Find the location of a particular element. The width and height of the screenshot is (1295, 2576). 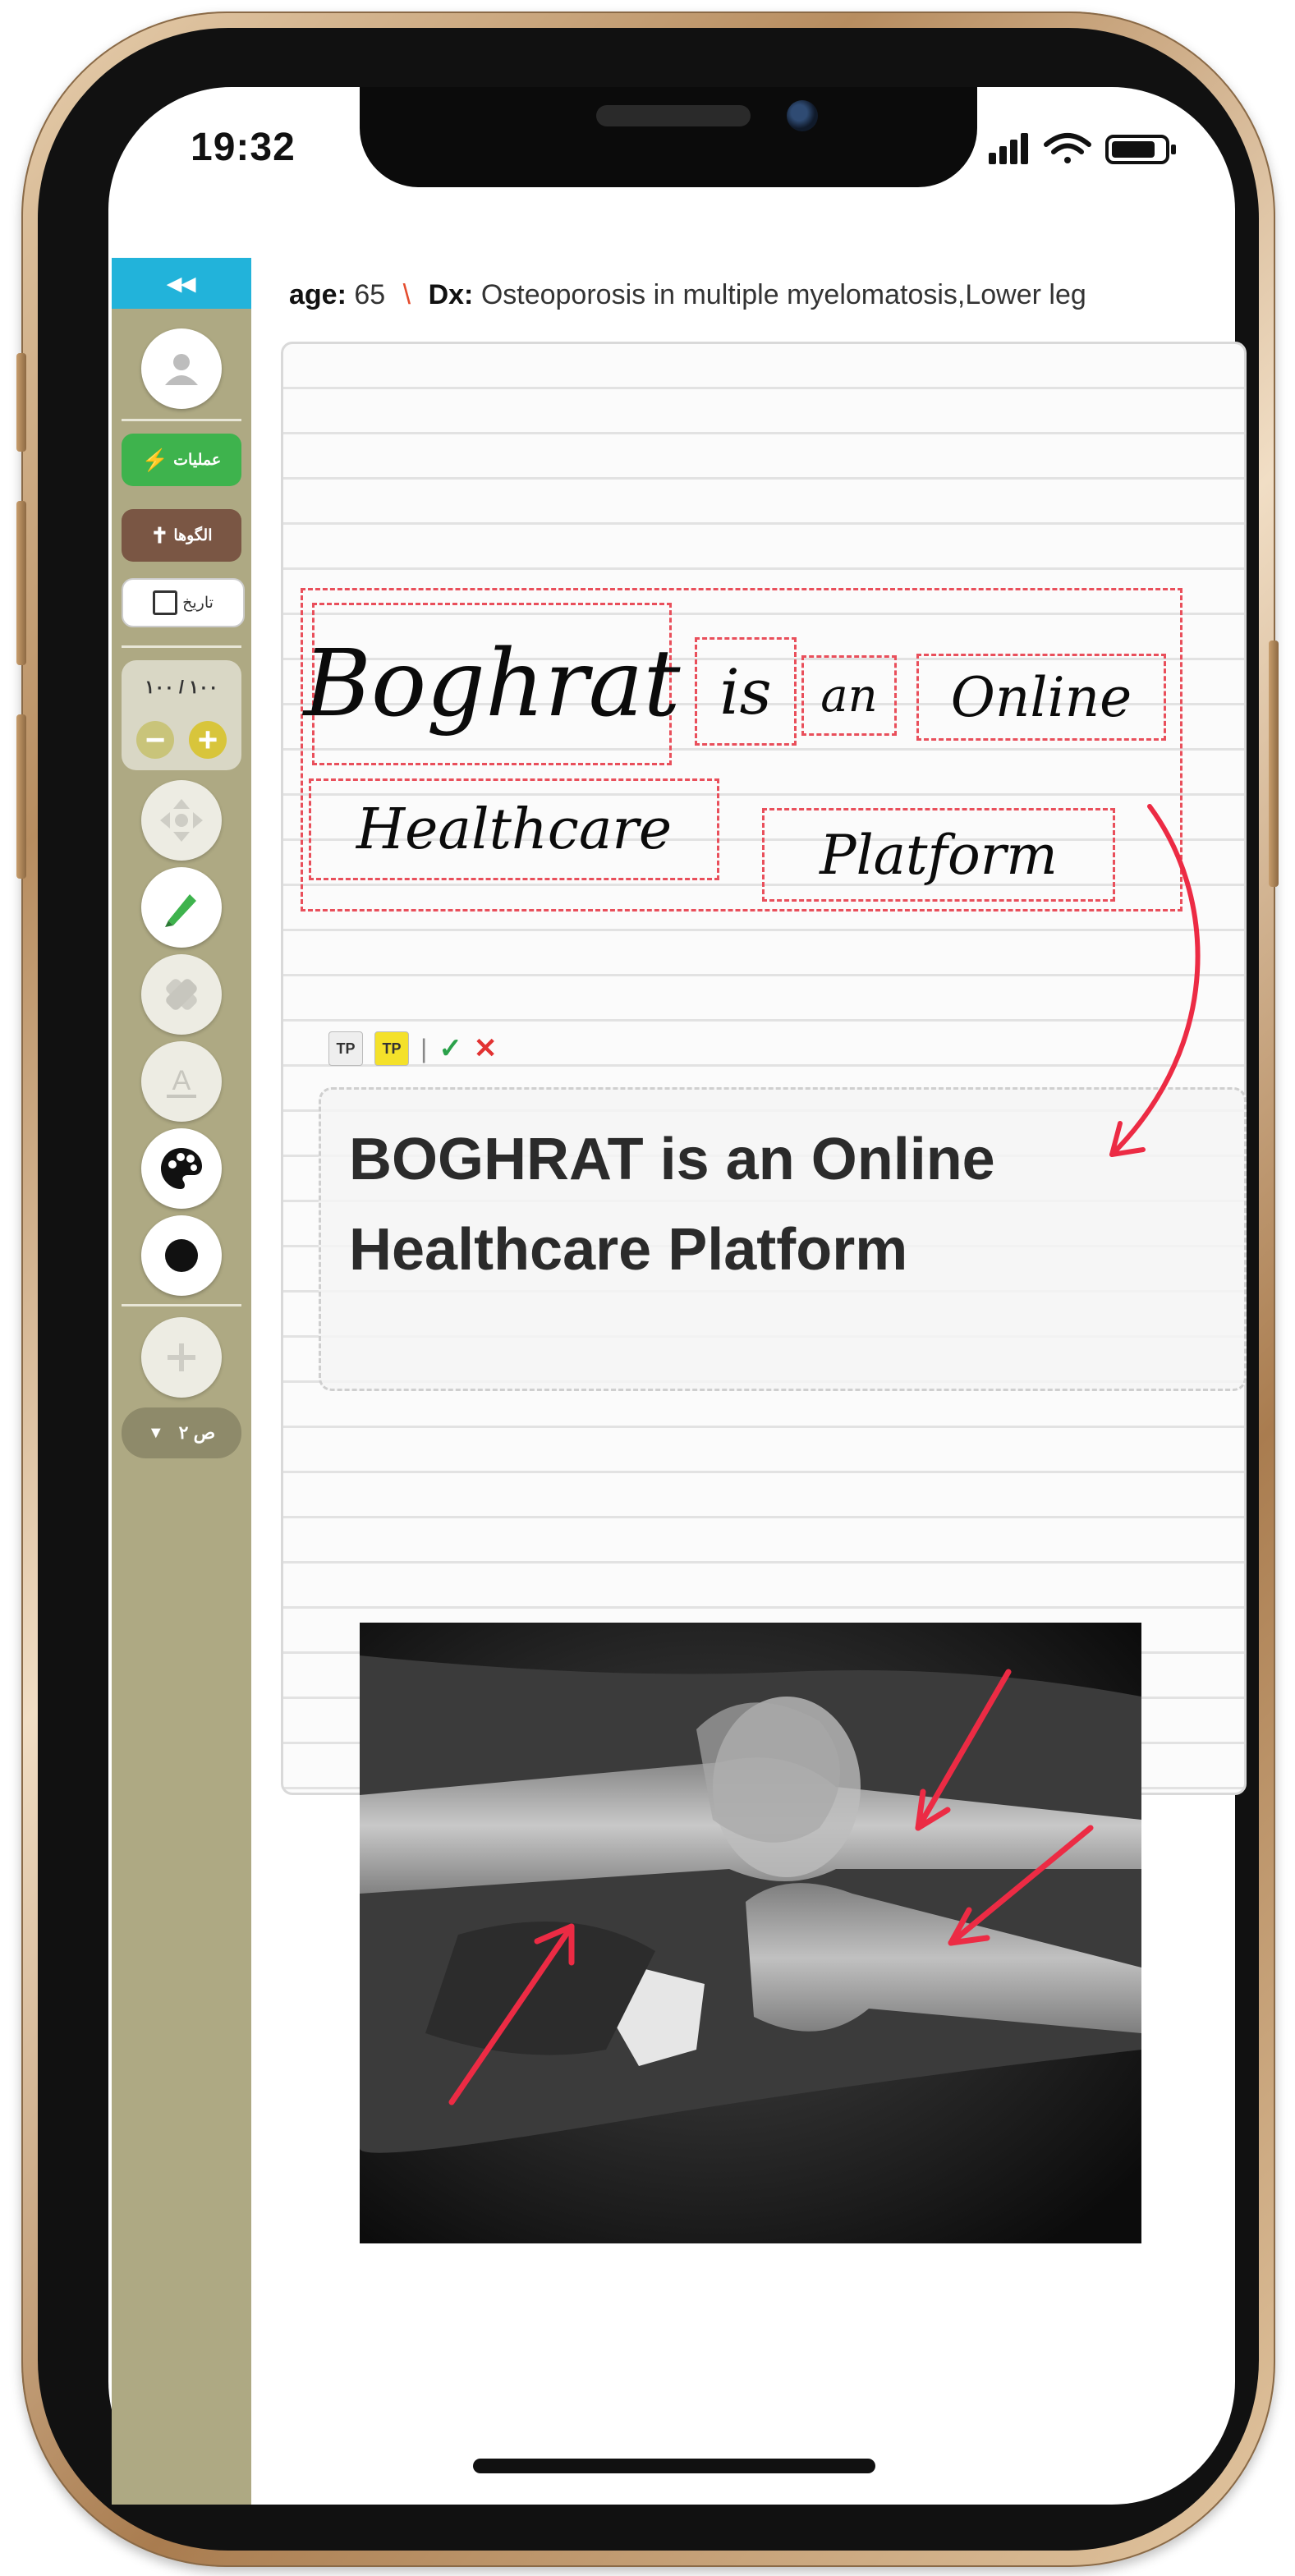

age-label: age: is located at coordinates (318, 294).